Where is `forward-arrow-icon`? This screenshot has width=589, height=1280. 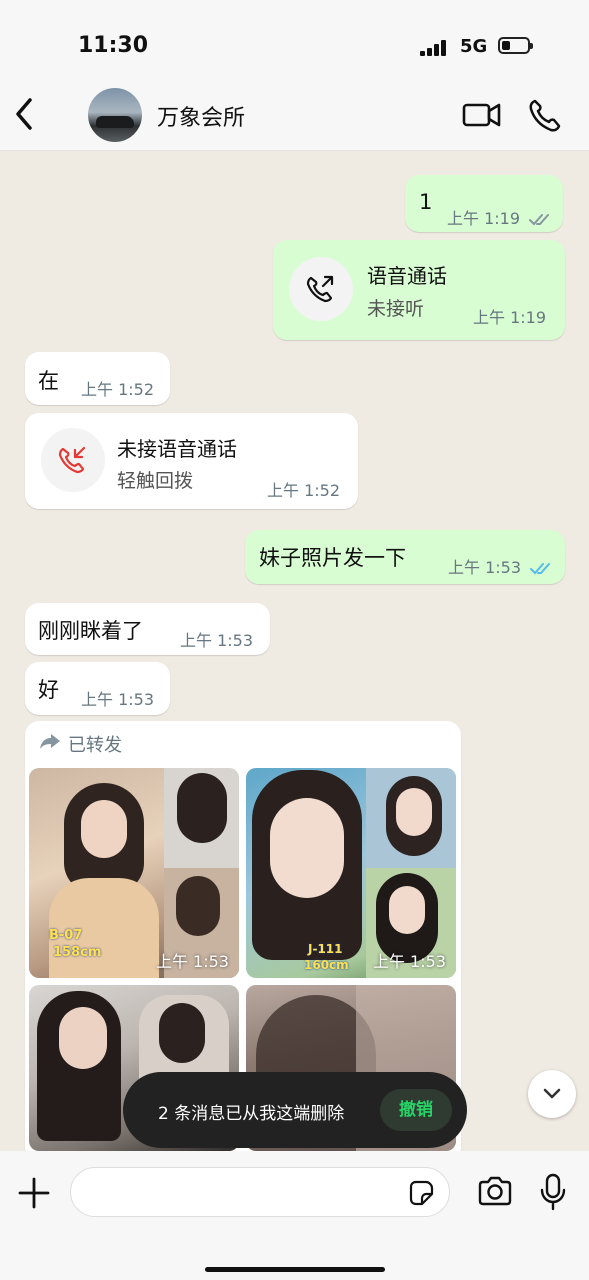 forward-arrow-icon is located at coordinates (50, 741).